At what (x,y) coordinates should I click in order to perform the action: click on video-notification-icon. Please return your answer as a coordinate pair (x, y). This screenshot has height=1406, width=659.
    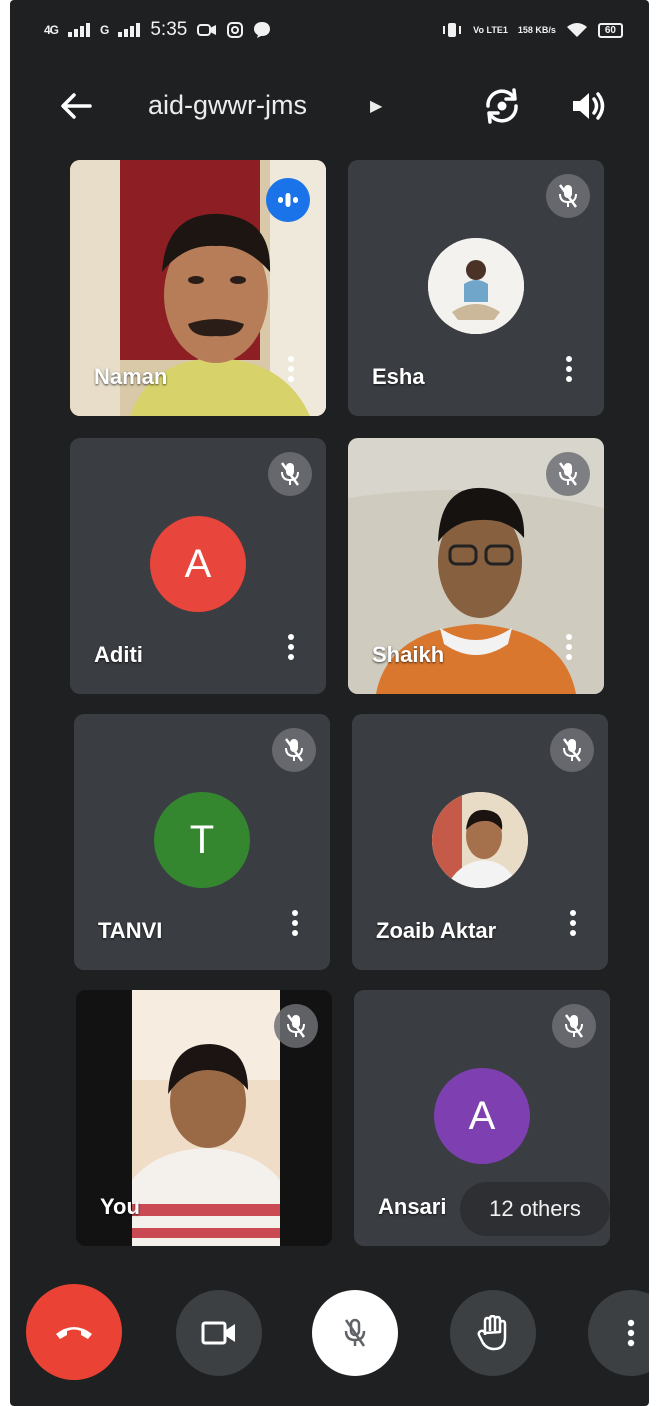
    Looking at the image, I should click on (207, 30).